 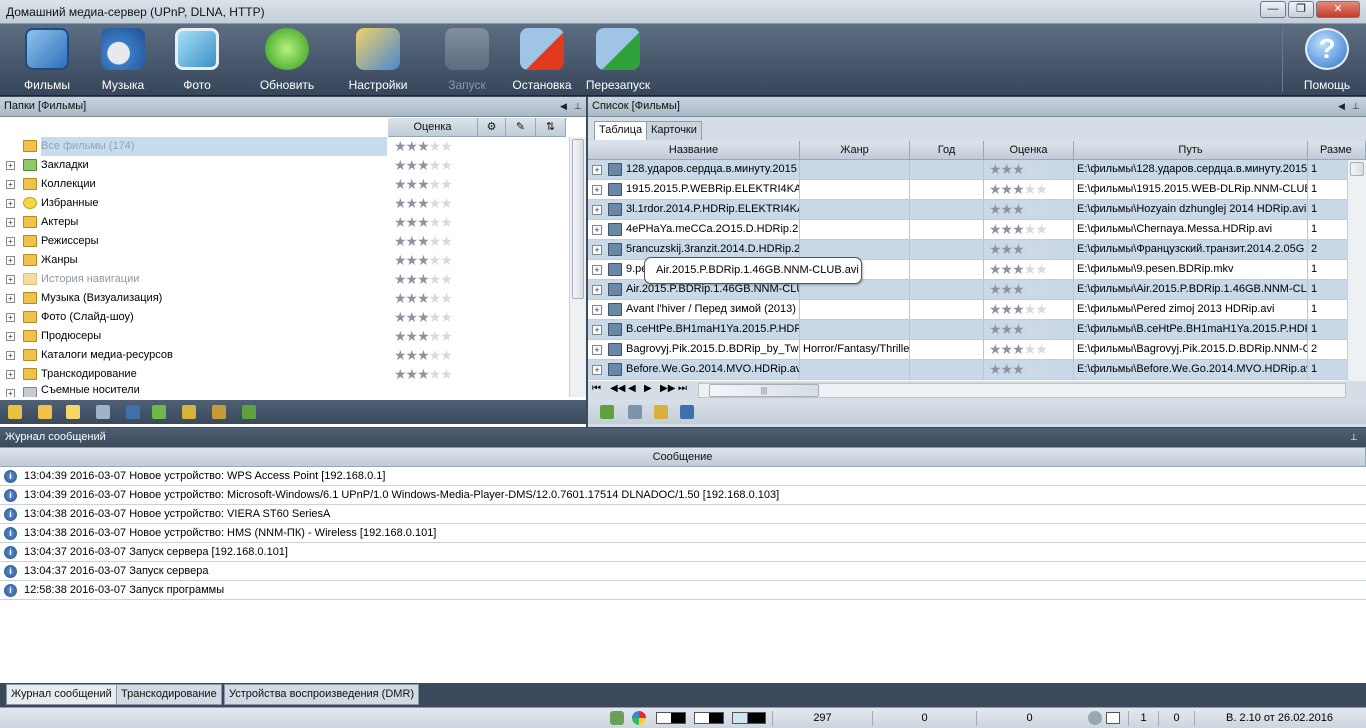 What do you see at coordinates (683, 571) in the screenshot?
I see `log-row: i 13:04:37 2016-03-07 Запуск сервера` at bounding box center [683, 571].